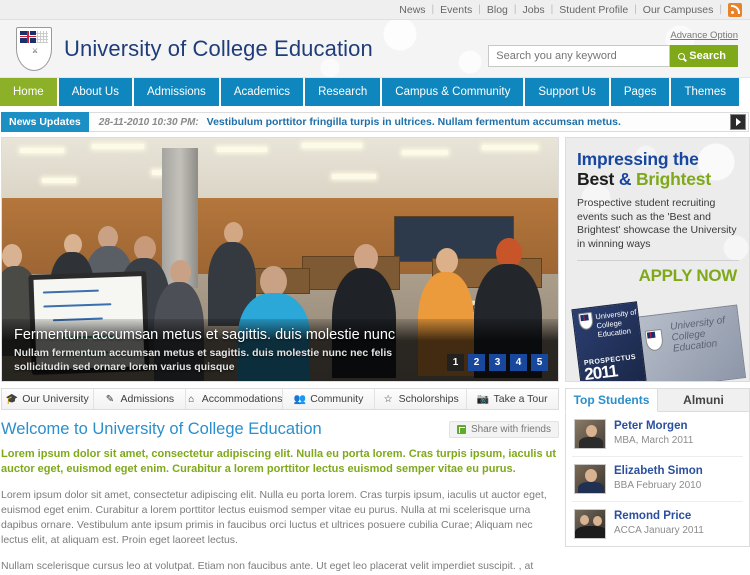 The width and height of the screenshot is (750, 575). Describe the element at coordinates (455, 362) in the screenshot. I see `slider-page-1: 1` at that location.